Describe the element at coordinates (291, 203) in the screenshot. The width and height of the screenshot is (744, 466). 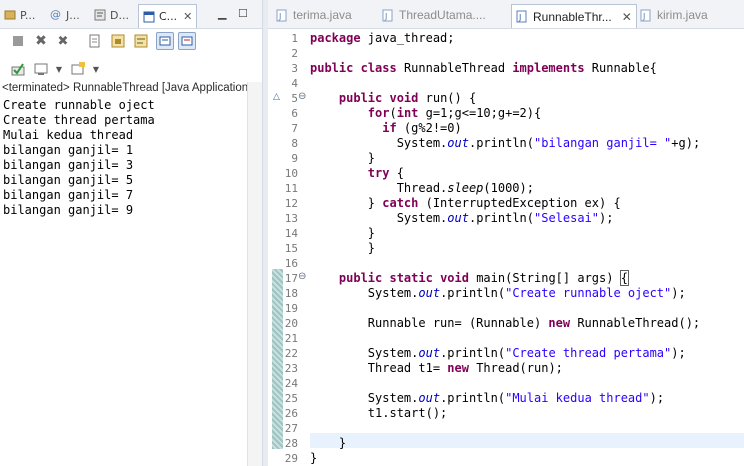
I see `line-number: 12` at that location.